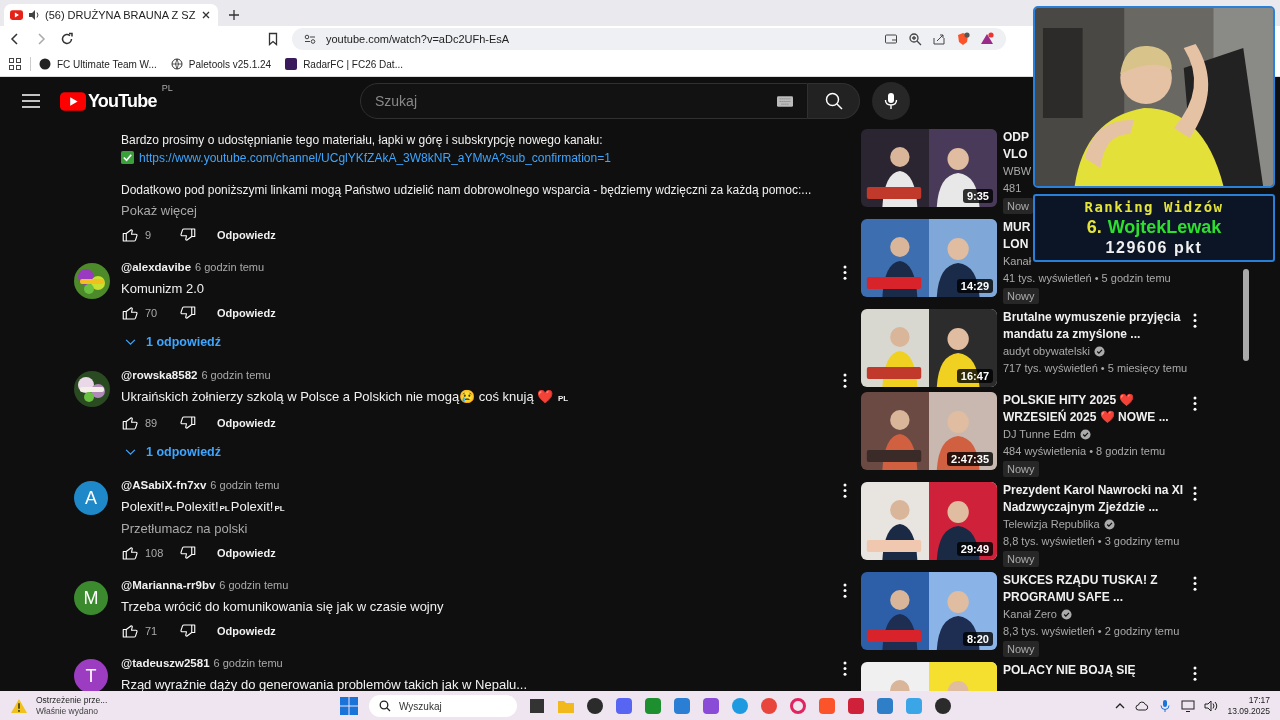 This screenshot has height=720, width=1280. Describe the element at coordinates (939, 39) in the screenshot. I see `share-icon` at that location.